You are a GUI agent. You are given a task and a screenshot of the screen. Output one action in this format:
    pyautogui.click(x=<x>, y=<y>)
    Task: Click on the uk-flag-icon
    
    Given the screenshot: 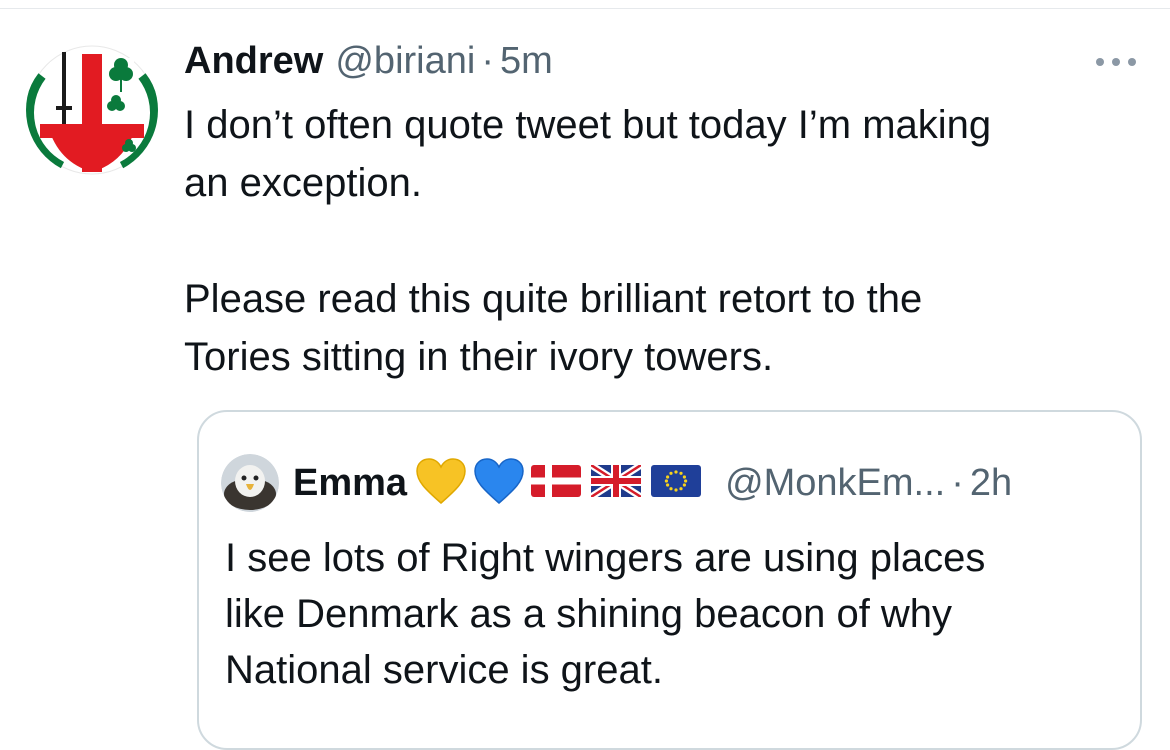 What is the action you would take?
    pyautogui.click(x=616, y=481)
    